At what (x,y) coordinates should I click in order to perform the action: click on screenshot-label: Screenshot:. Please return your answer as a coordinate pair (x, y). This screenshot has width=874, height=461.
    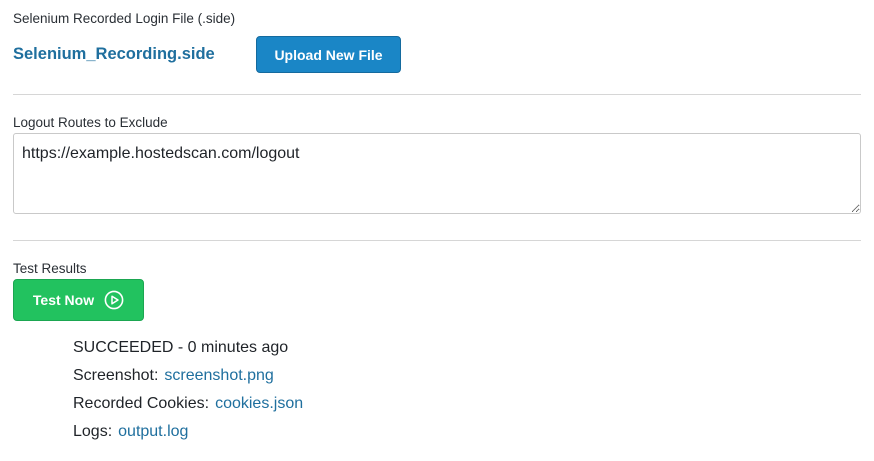
    Looking at the image, I should click on (116, 375).